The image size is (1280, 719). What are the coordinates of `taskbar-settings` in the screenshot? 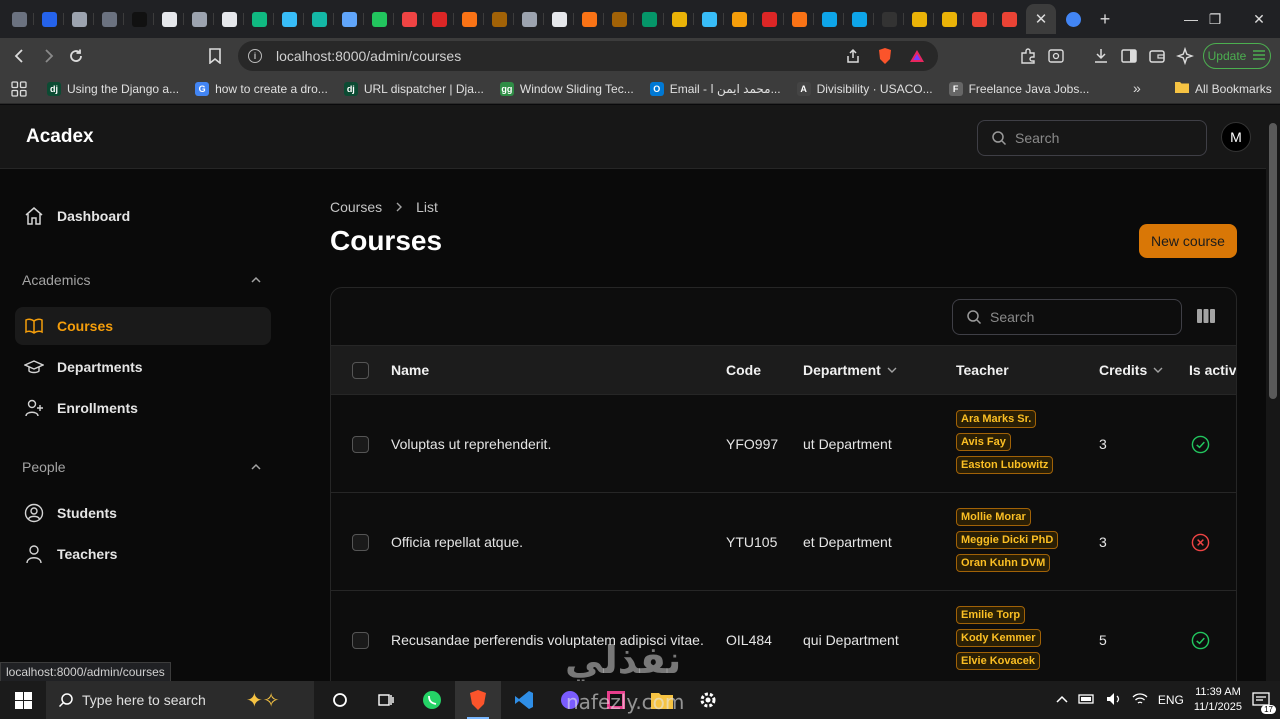 It's located at (708, 700).